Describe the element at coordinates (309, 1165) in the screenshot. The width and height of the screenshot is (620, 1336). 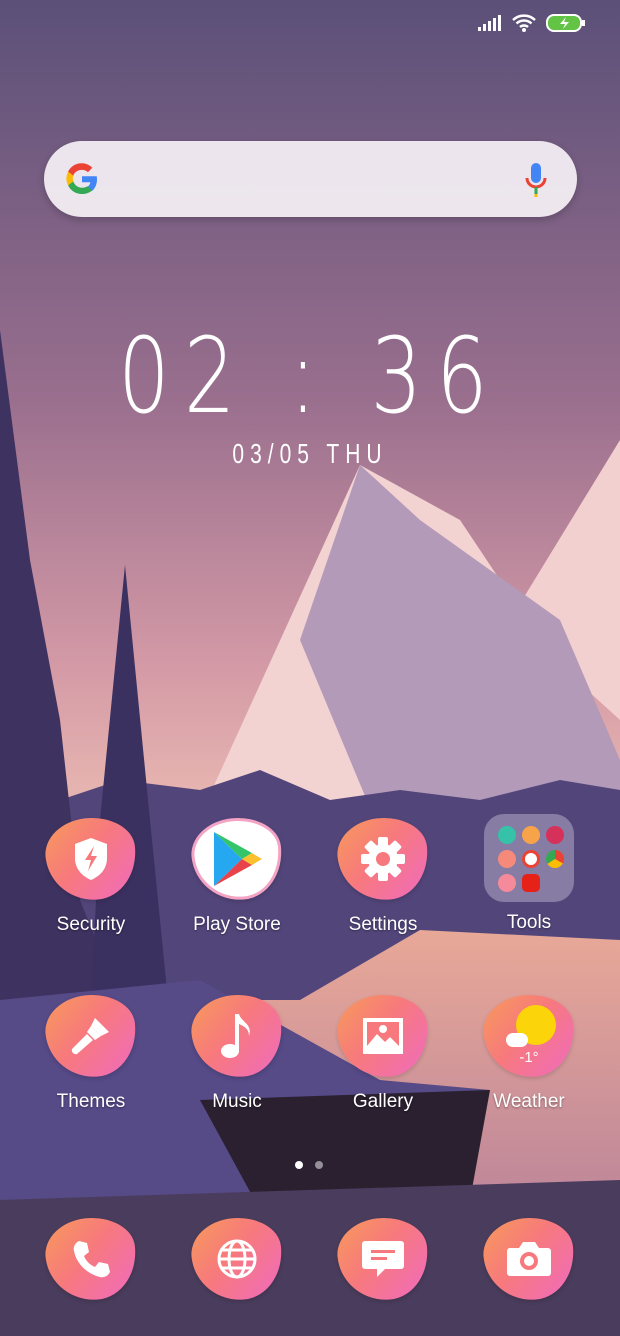
I see `page-indicator` at that location.